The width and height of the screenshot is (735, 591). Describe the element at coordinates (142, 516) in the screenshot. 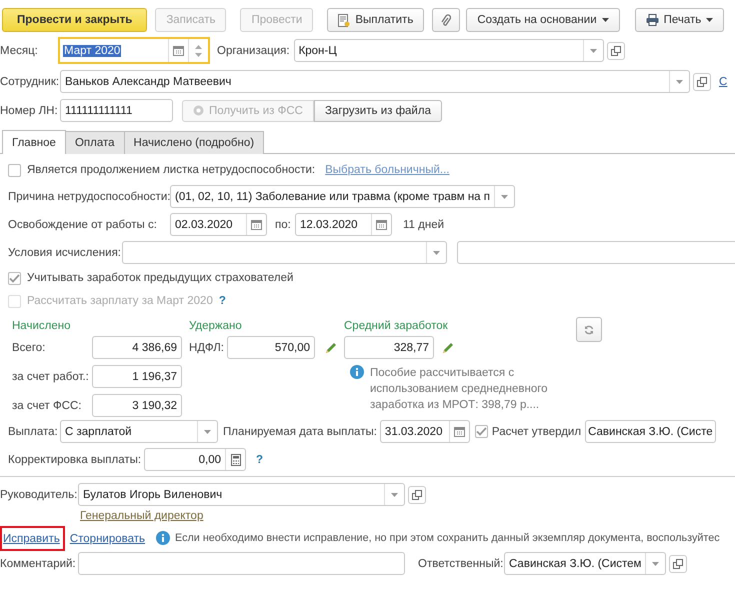

I see `position-link: Генеральный директор` at that location.